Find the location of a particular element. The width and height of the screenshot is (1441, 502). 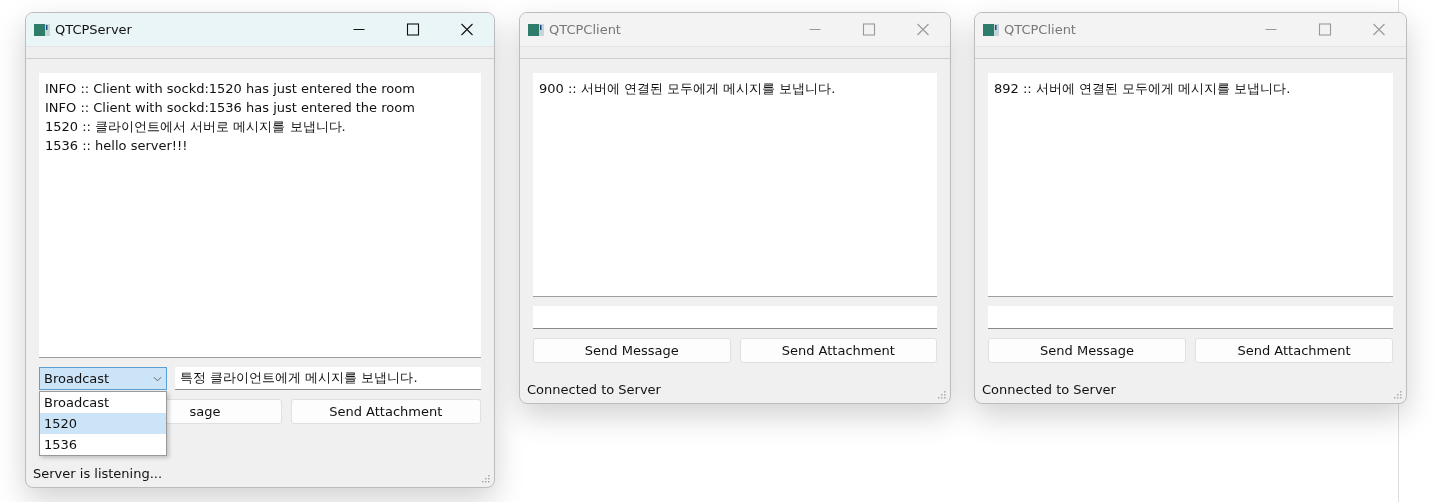

log-line: 1520 :: 클라이언트에서 서버로 메시지를 보냅니다. is located at coordinates (196, 127).